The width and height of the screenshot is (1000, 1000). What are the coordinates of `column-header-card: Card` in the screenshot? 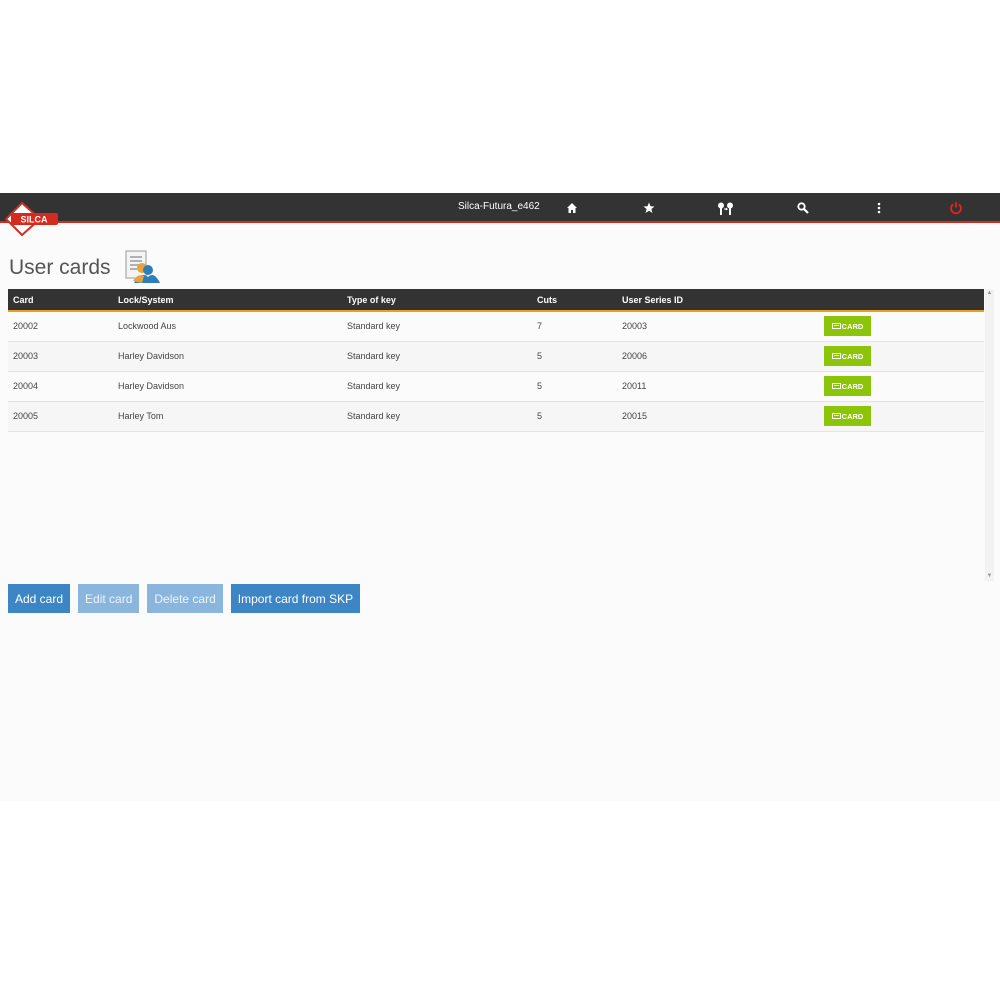 It's located at (60, 300).